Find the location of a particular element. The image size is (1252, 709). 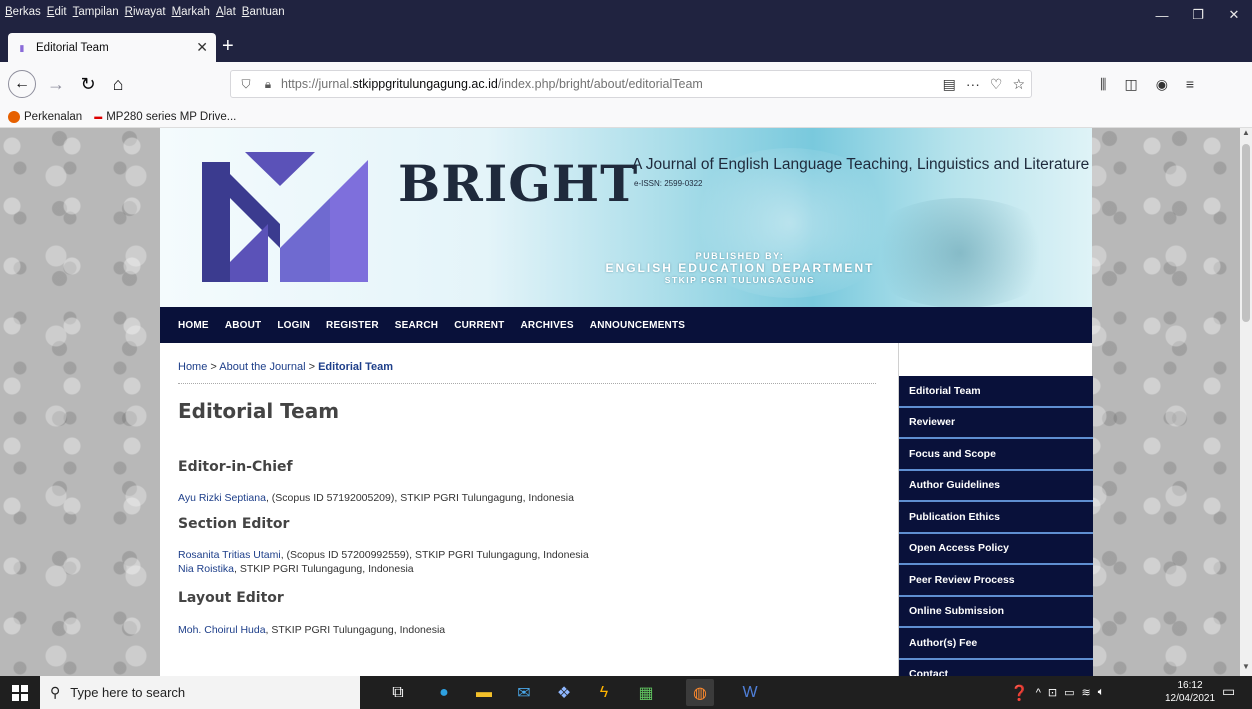

word-icon: W is located at coordinates (750, 692).